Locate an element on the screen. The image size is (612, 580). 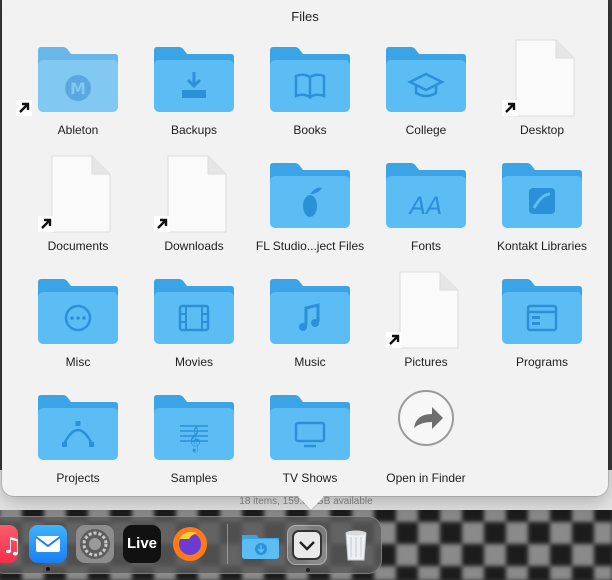
stack-item-college: College is located at coordinates (426, 93).